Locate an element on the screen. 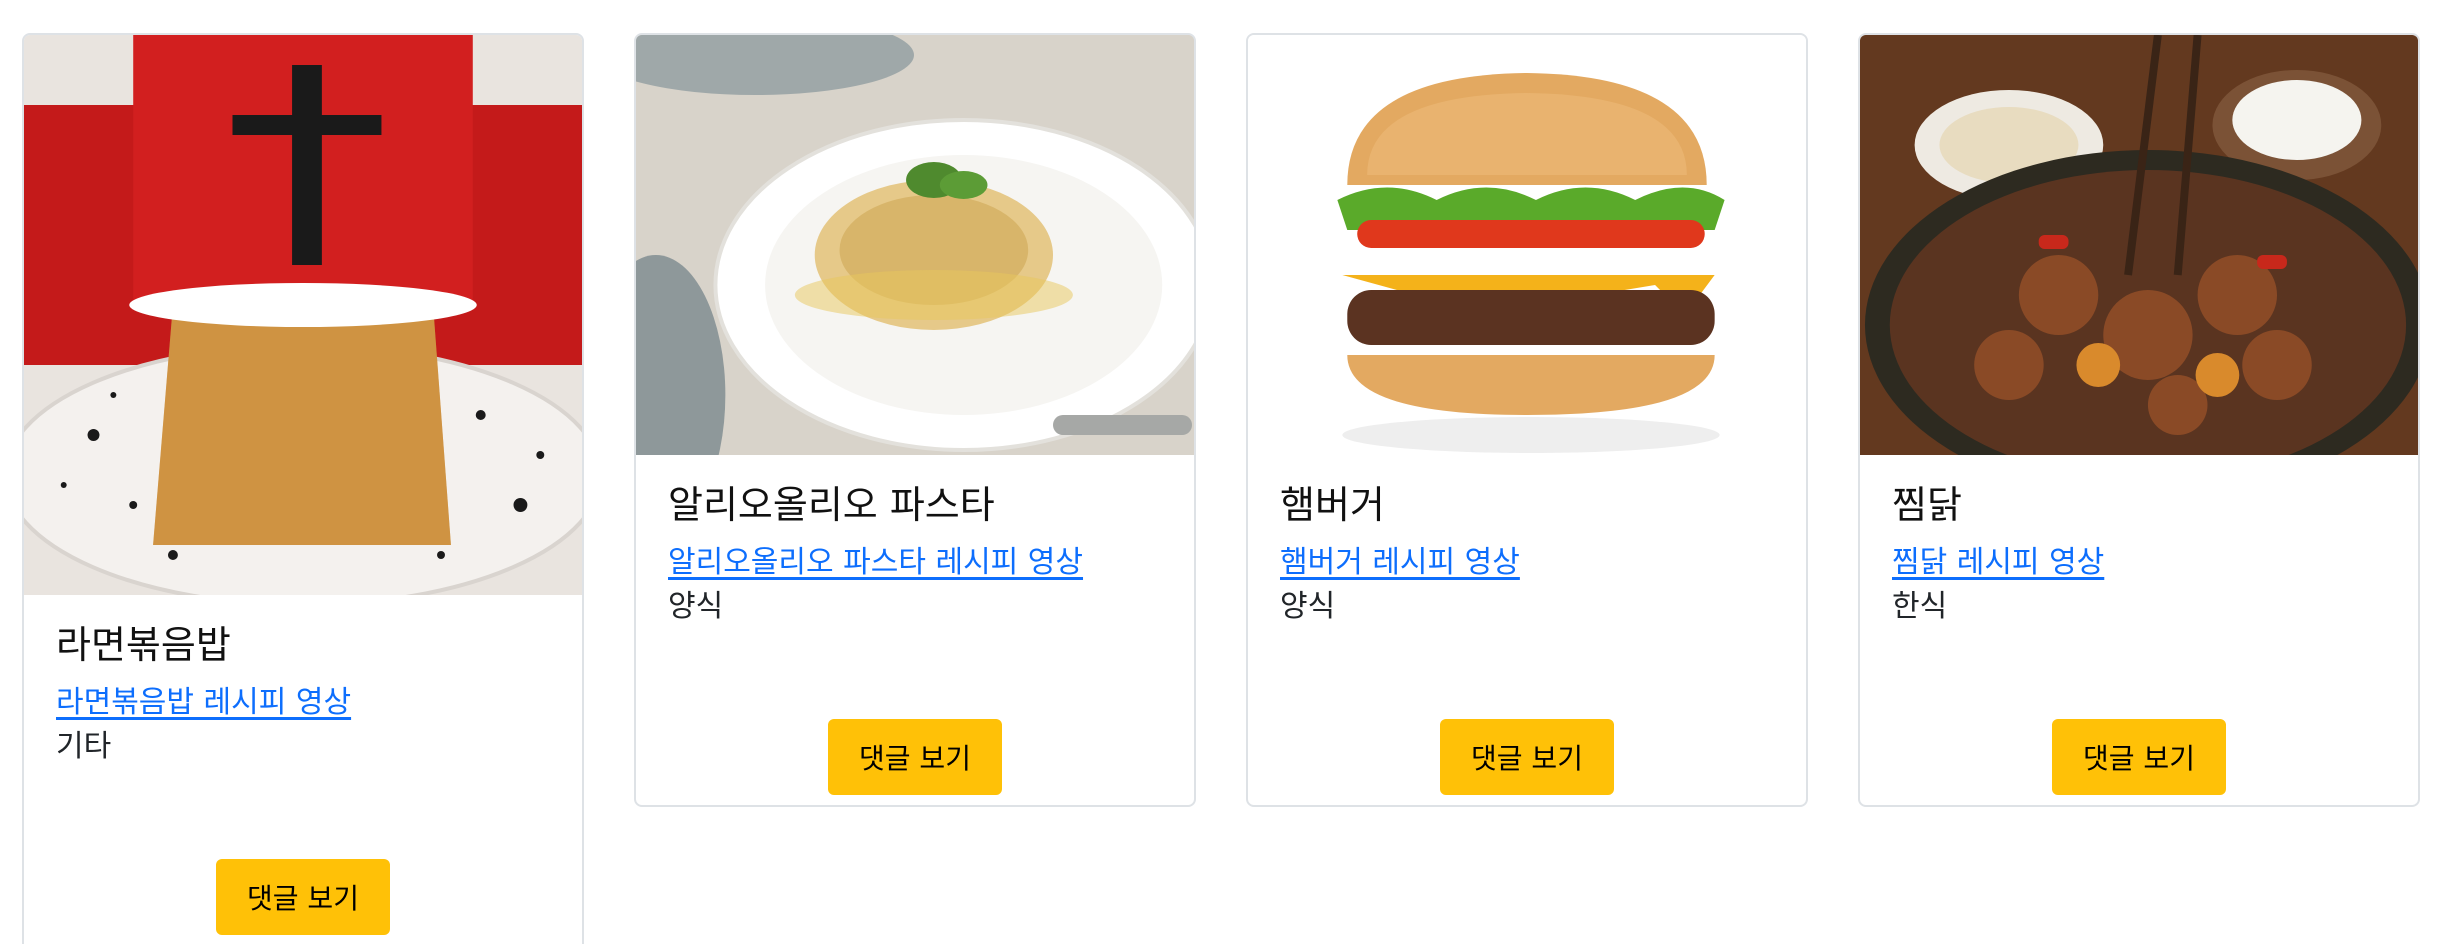  recipe-image-jjimdak is located at coordinates (2139, 245).